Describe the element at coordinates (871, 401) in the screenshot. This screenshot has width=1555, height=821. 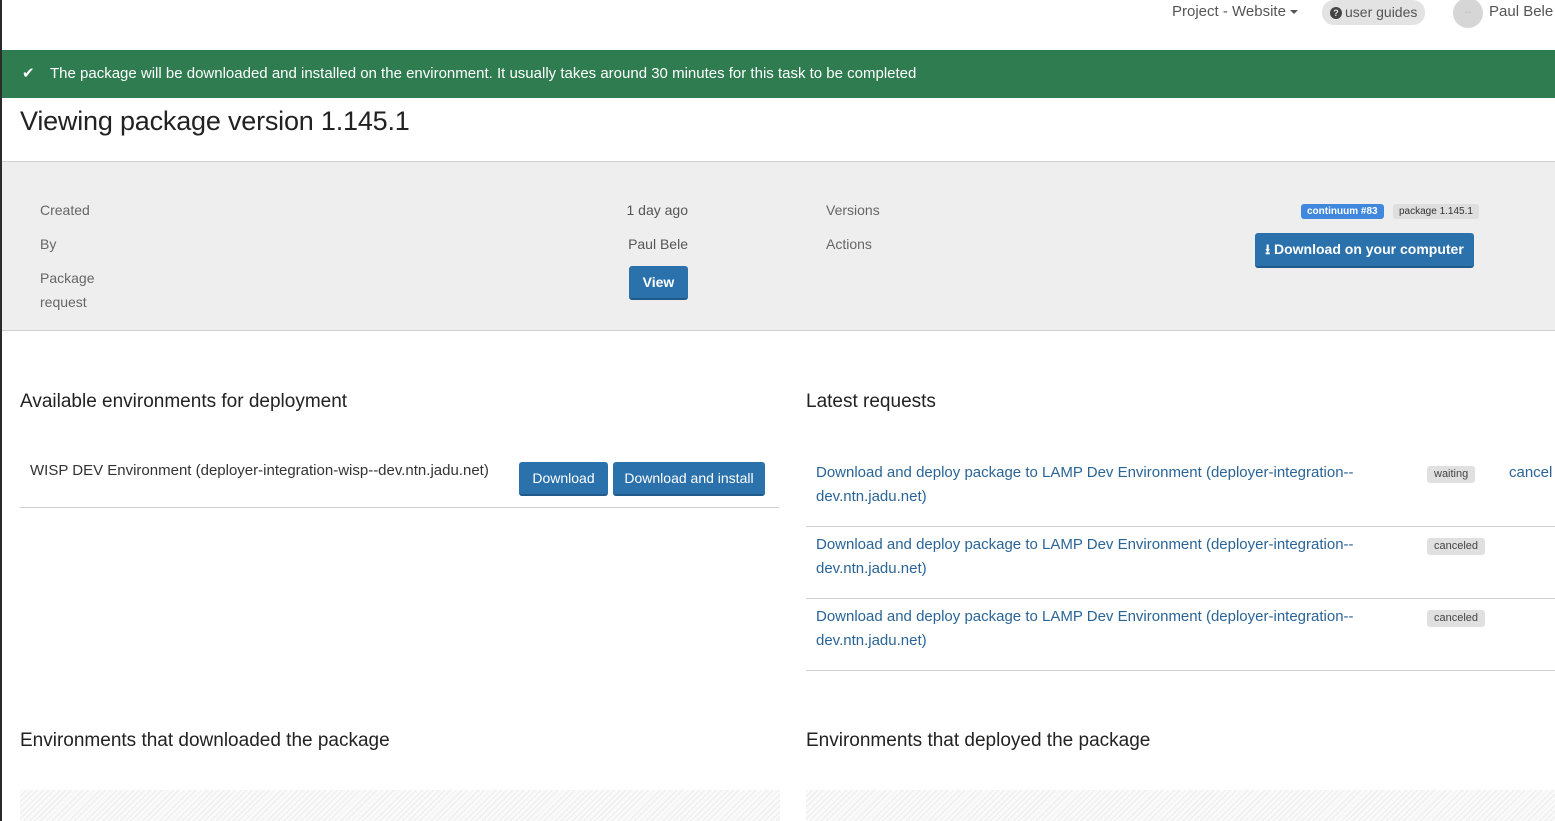
I see `latest-requests-title: Latest requests` at that location.